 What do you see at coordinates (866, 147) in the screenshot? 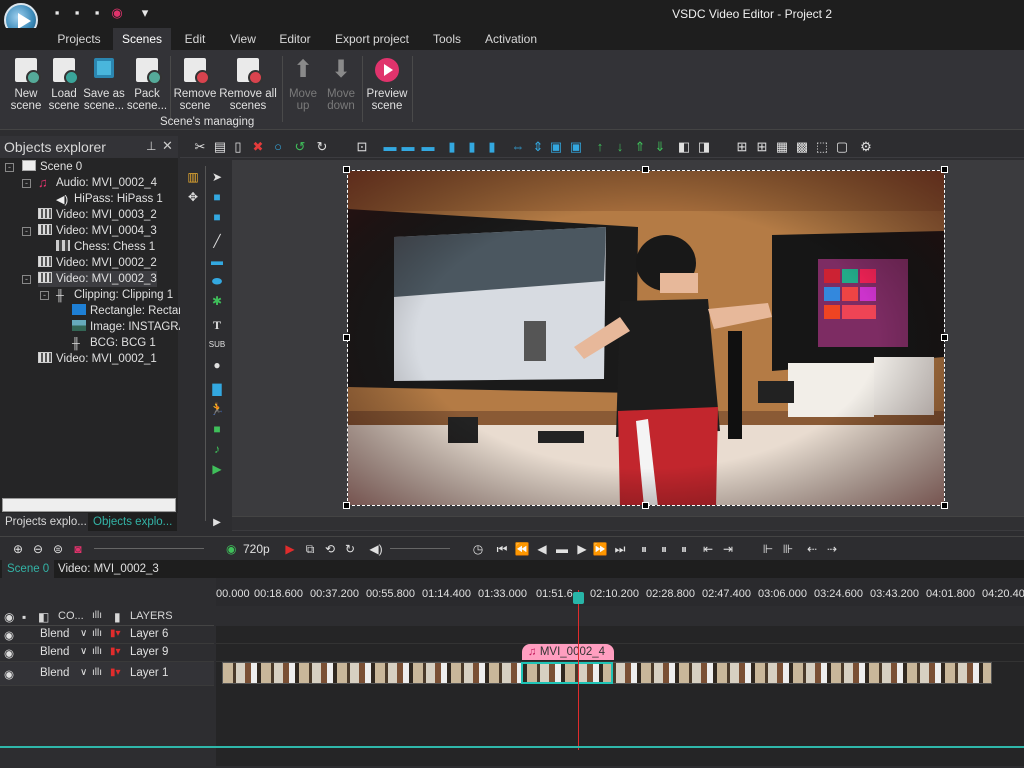
I see `settings-gear-icon: ⚙` at bounding box center [866, 147].